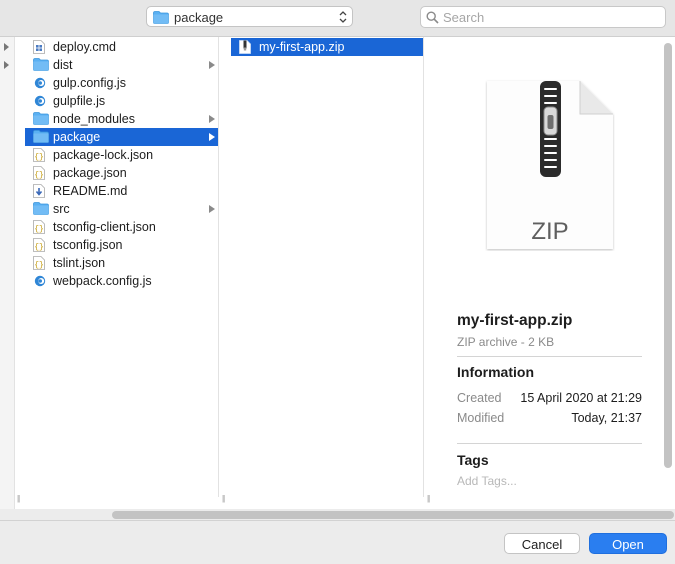  What do you see at coordinates (40, 191) in the screenshot?
I see `markdown-file-icon` at bounding box center [40, 191].